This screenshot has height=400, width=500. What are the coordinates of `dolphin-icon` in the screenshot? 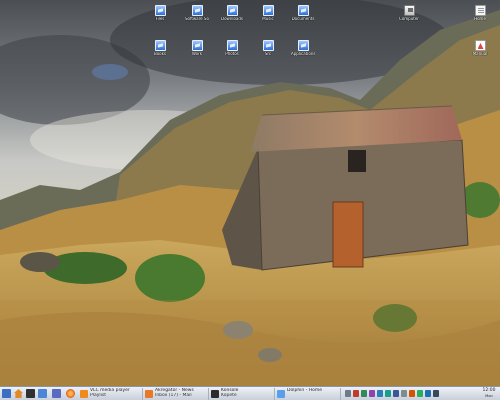 It's located at (281, 394).